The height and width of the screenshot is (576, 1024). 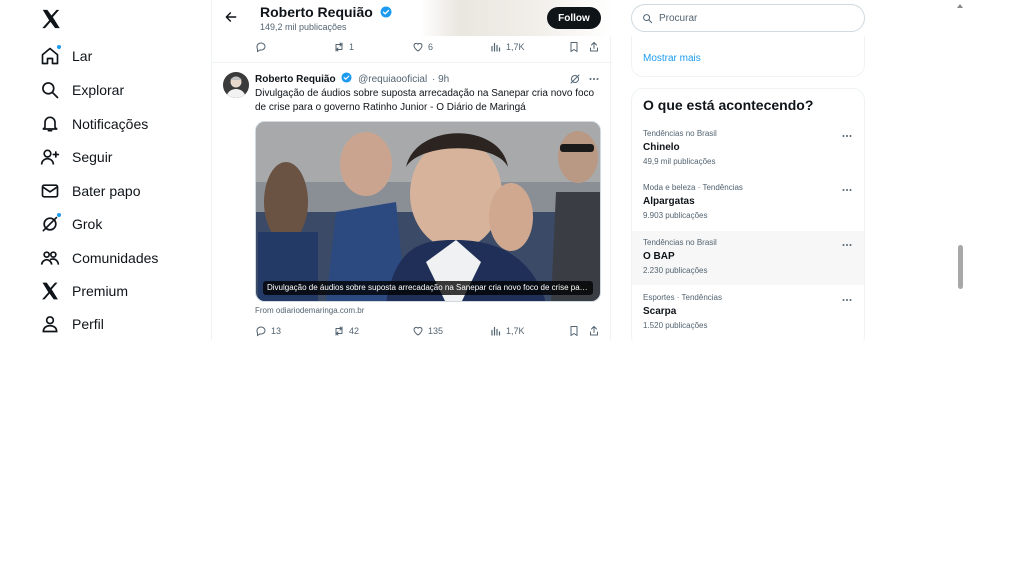 I want to click on like-count: 6, so click(x=431, y=47).